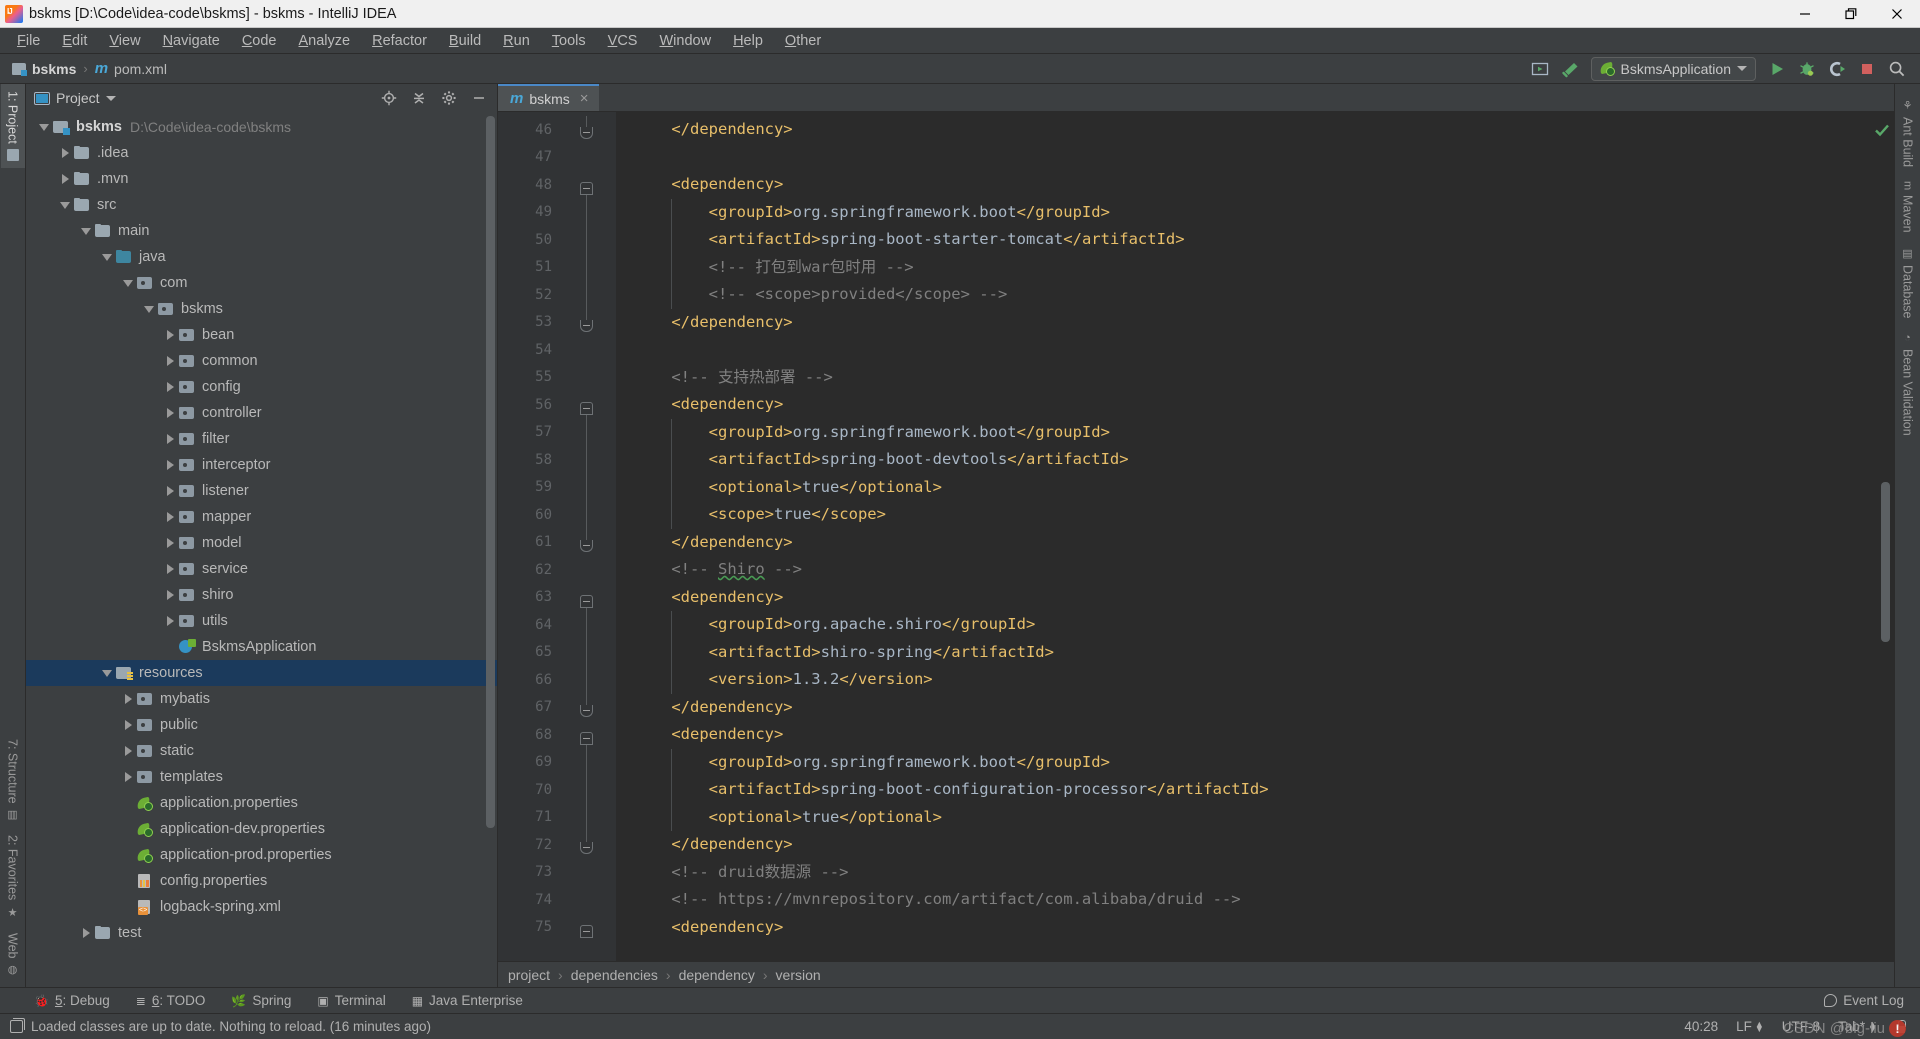 The width and height of the screenshot is (1920, 1039). I want to click on caret-position: 40:28, so click(1701, 1026).